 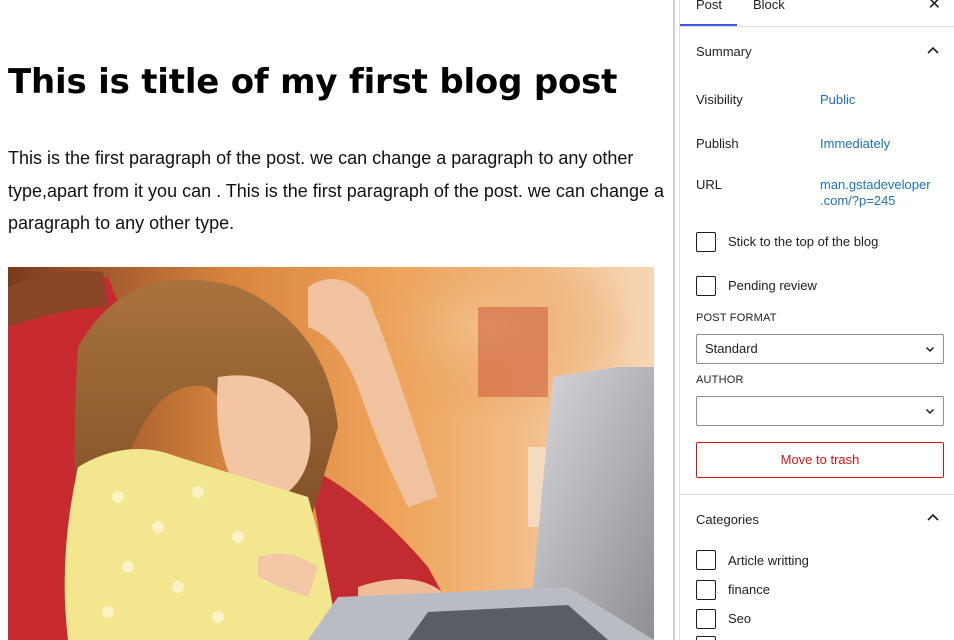 What do you see at coordinates (720, 380) in the screenshot?
I see `author-label: AUTHOR` at bounding box center [720, 380].